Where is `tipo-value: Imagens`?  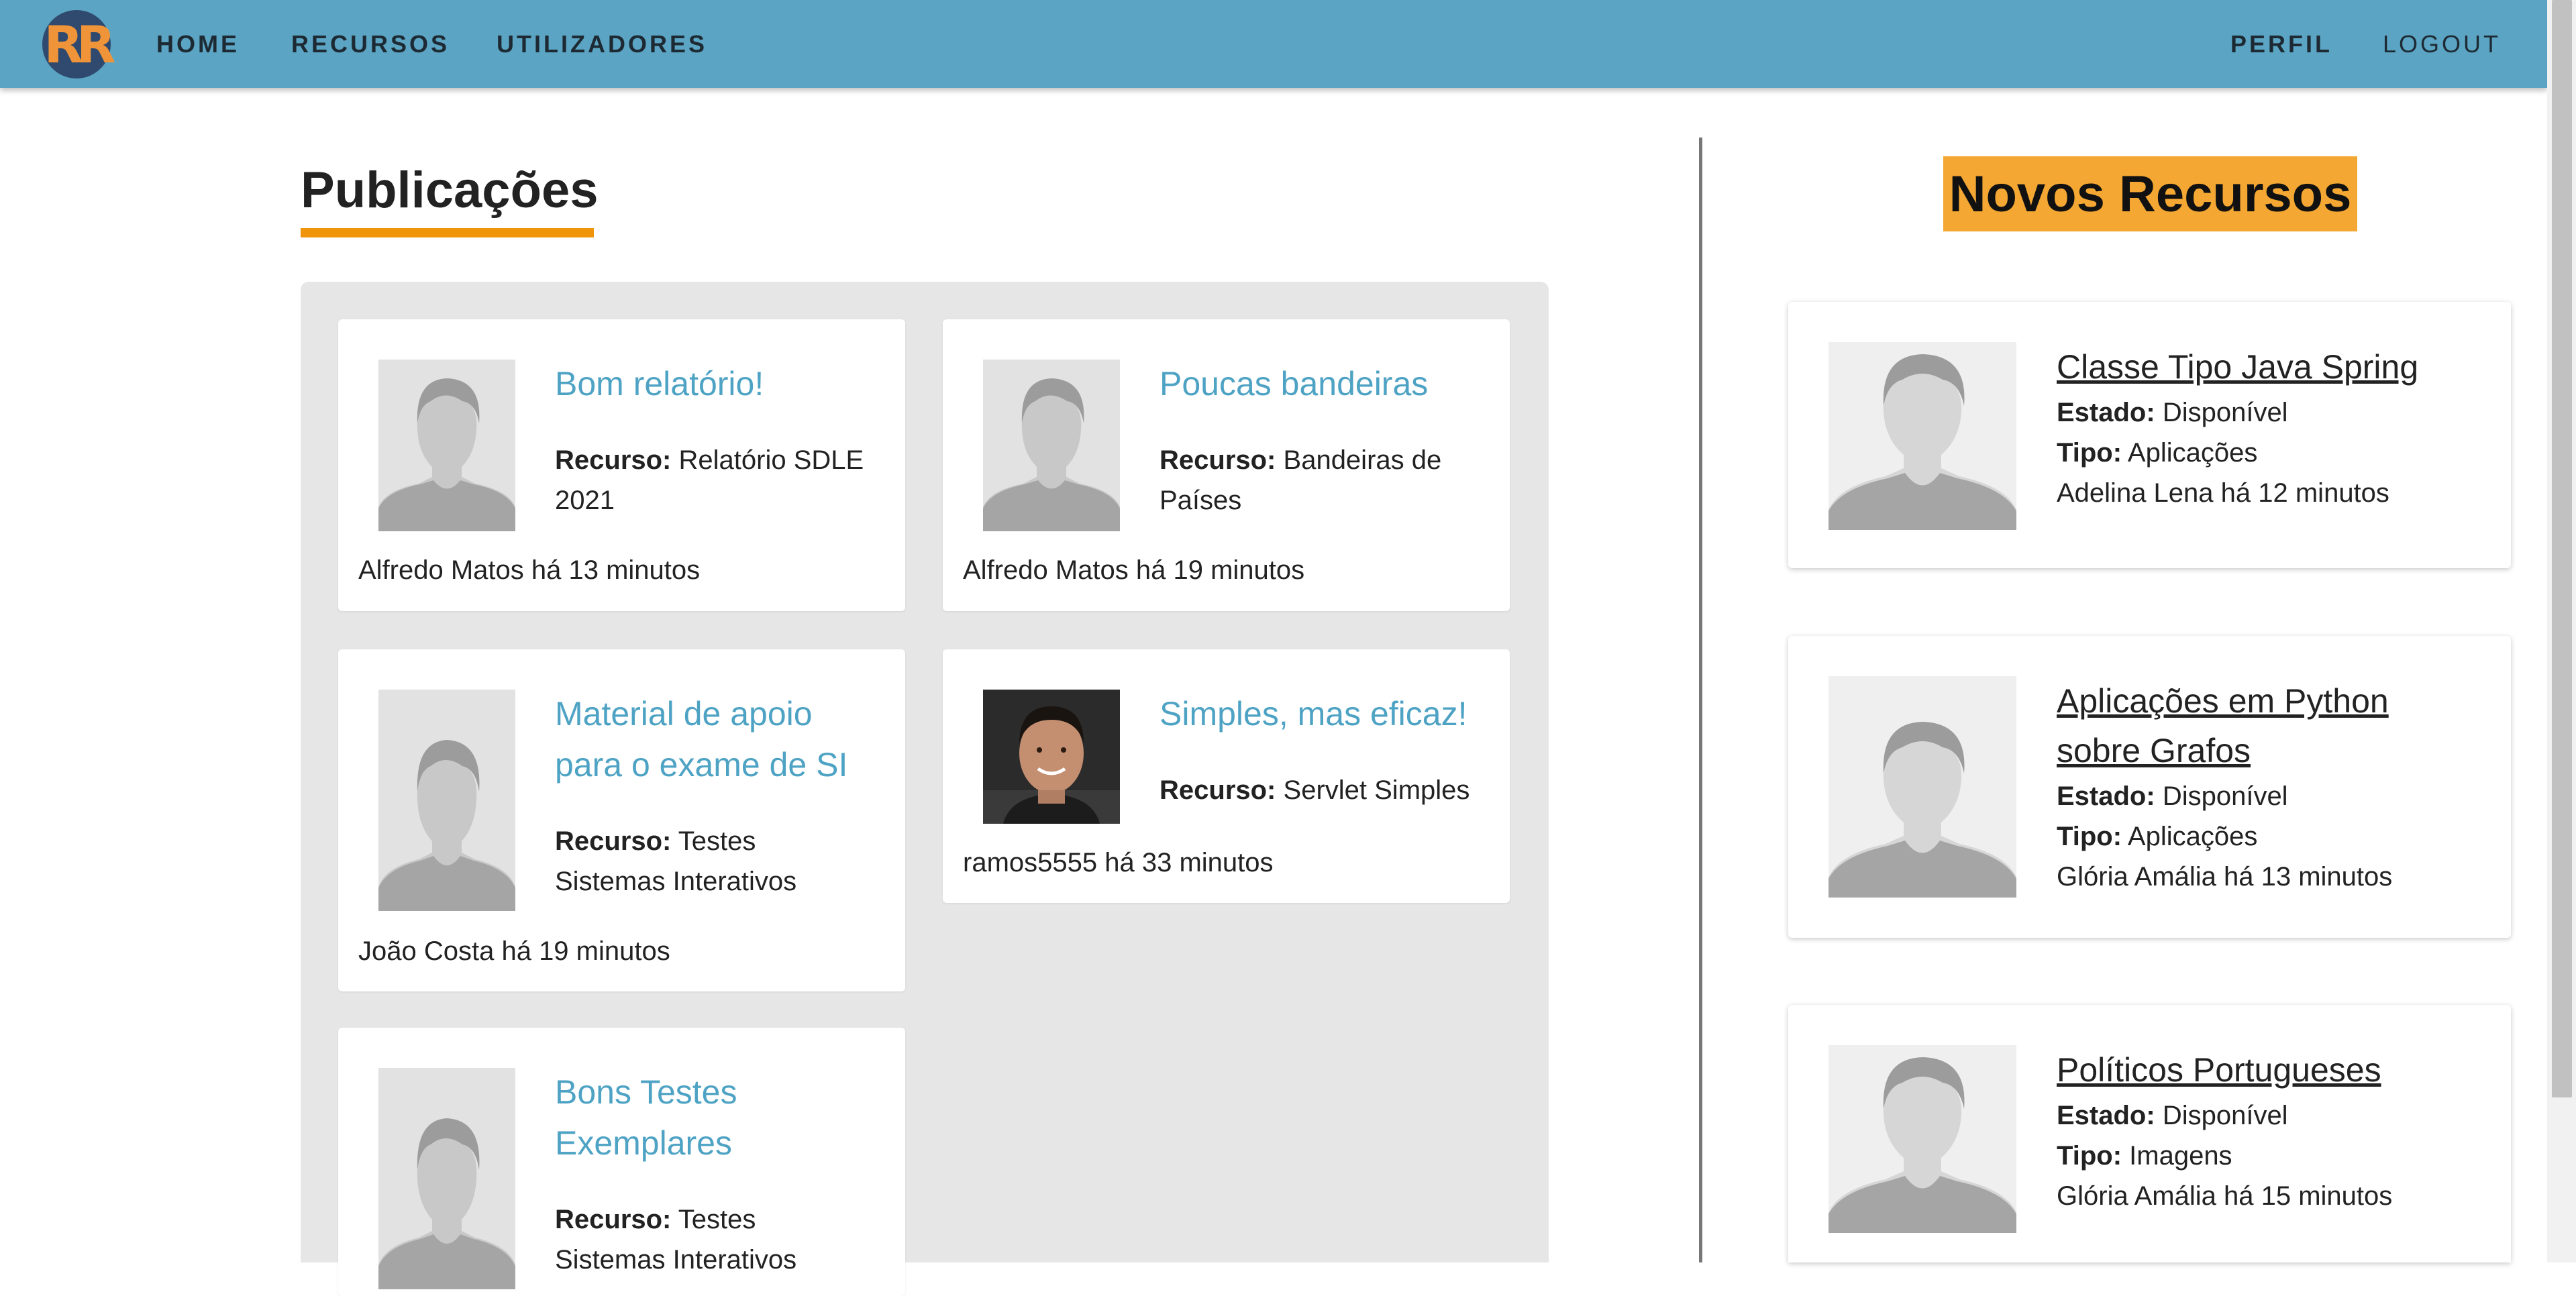 tipo-value: Imagens is located at coordinates (2180, 1156).